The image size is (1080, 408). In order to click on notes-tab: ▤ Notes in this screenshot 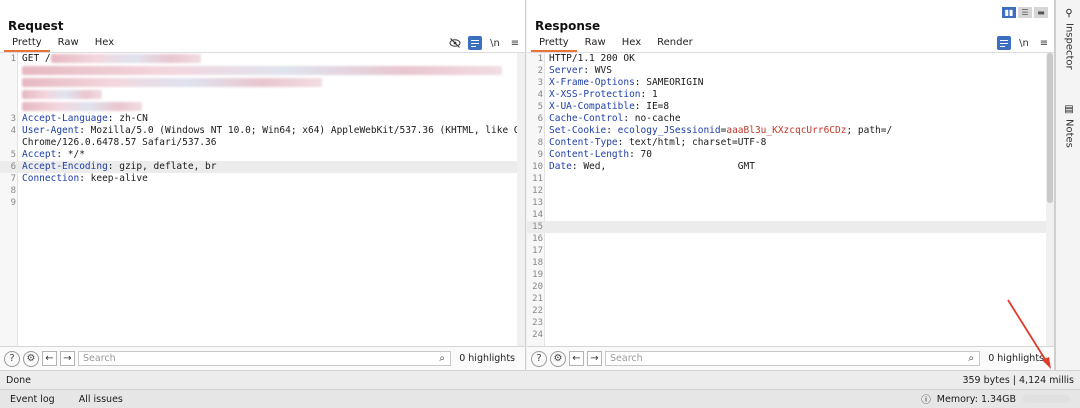, I will do `click(1069, 126)`.